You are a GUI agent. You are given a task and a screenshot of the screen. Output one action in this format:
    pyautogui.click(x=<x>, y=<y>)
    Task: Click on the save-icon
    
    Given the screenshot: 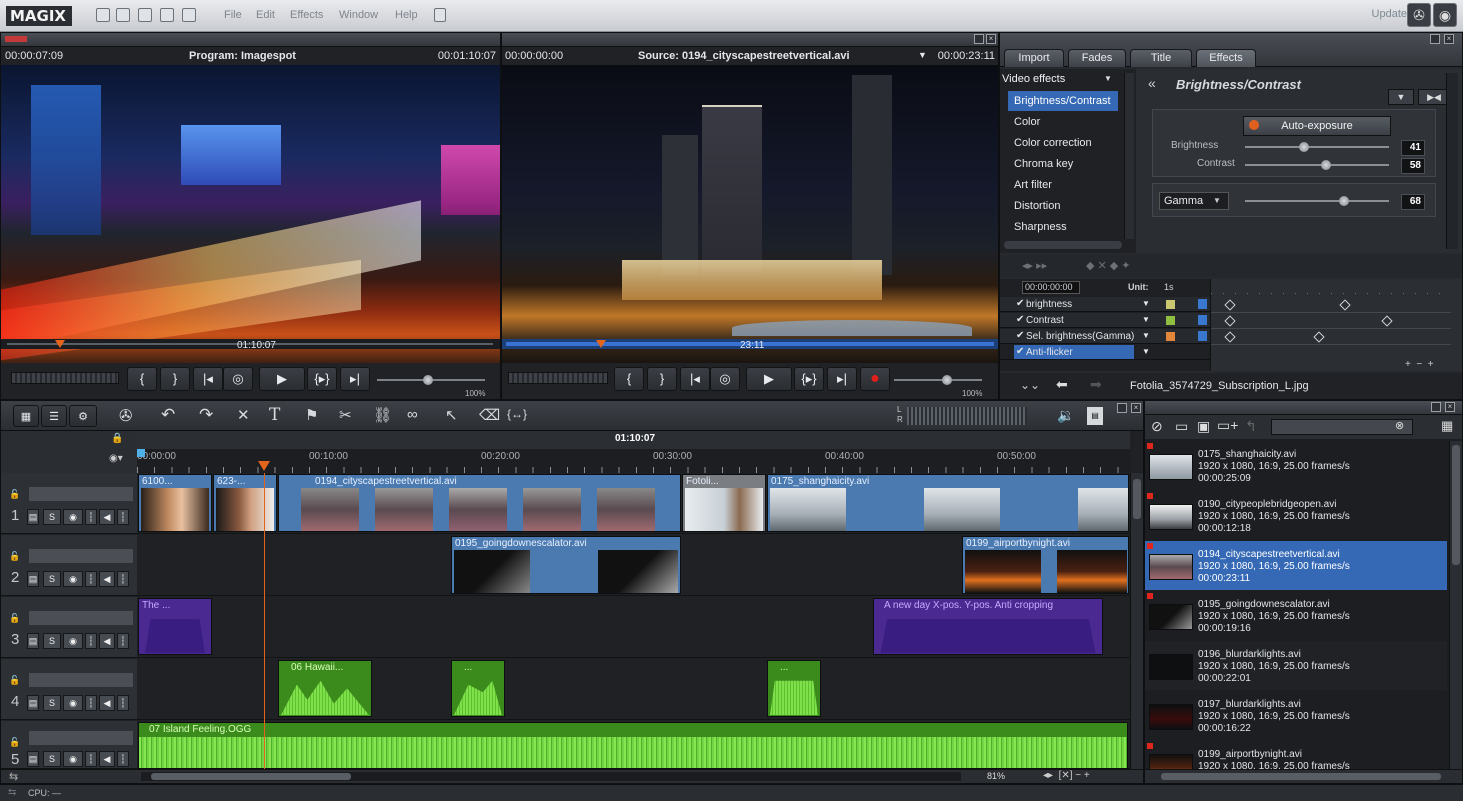 What is the action you would take?
    pyautogui.click(x=145, y=15)
    